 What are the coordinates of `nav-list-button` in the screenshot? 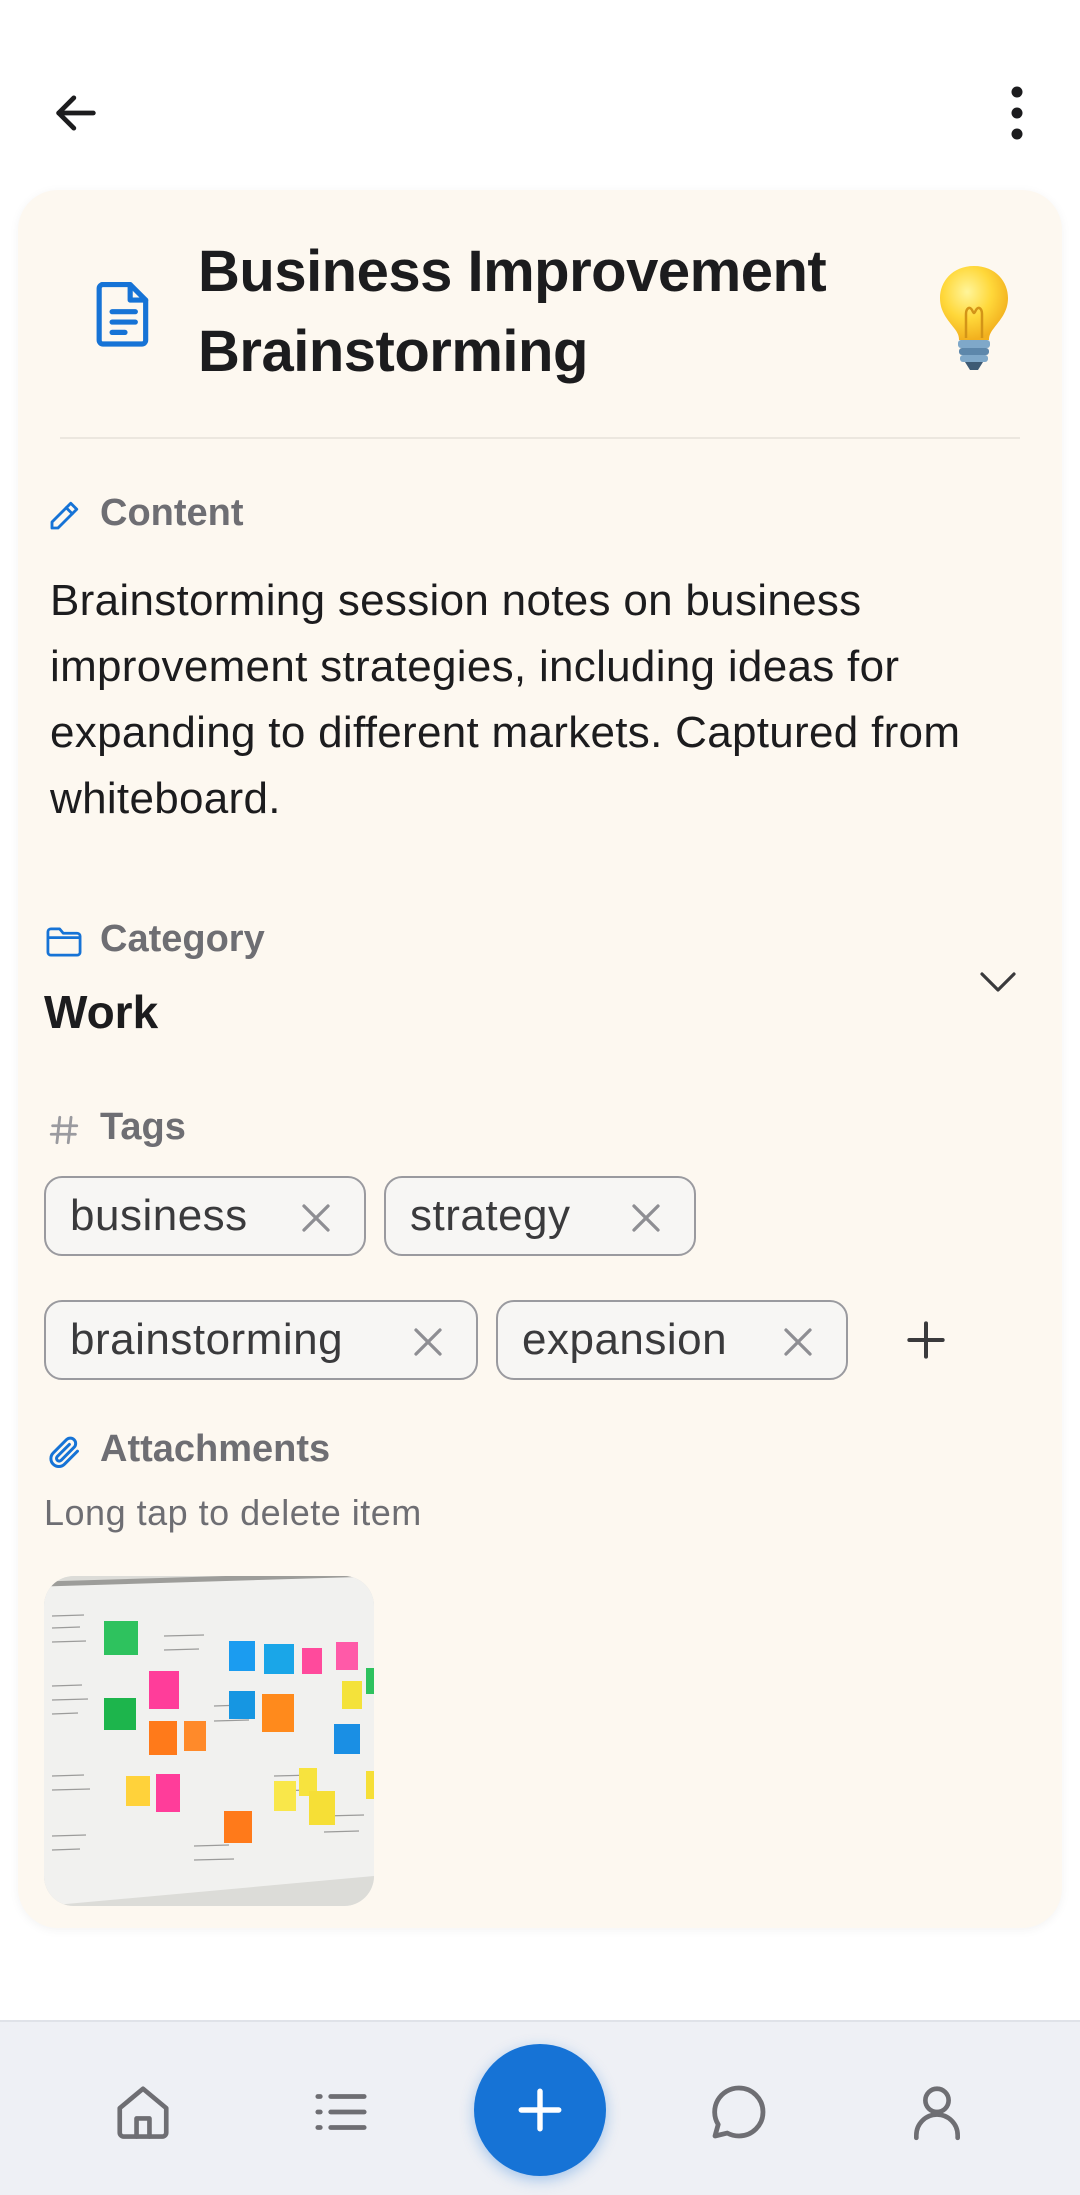 It's located at (341, 2112).